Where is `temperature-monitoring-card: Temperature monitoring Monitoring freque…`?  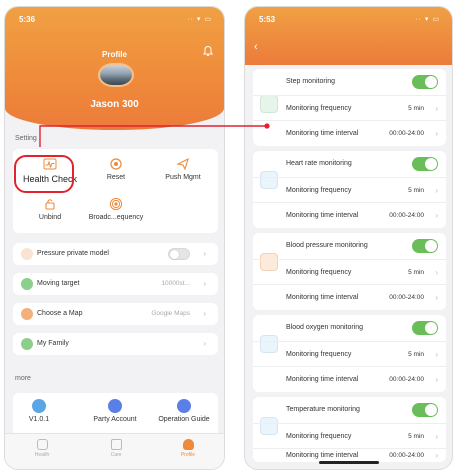 temperature-monitoring-card: Temperature monitoring Monitoring freque… is located at coordinates (349, 429).